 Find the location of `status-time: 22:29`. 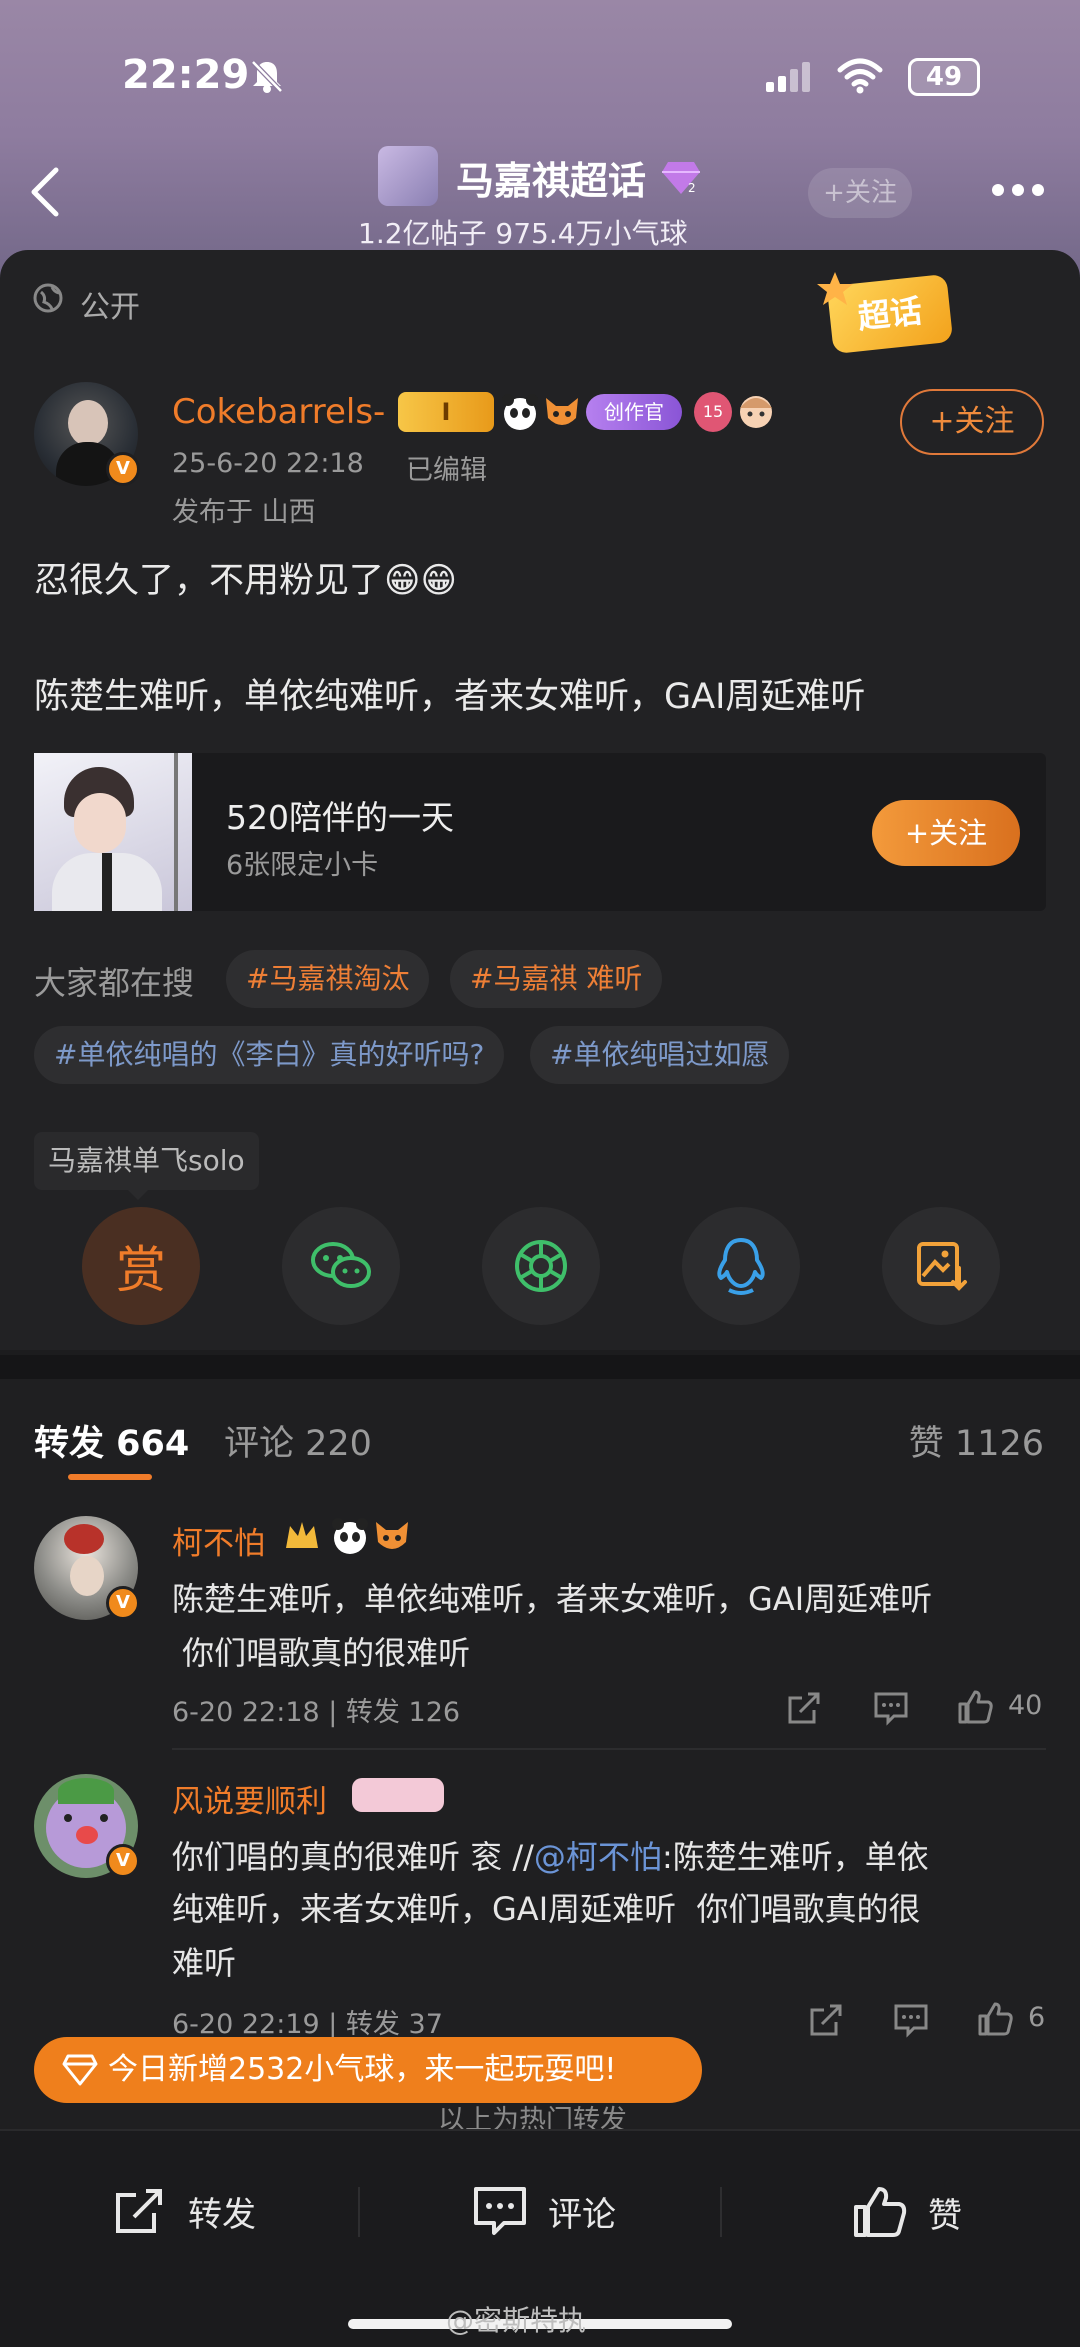

status-time: 22:29 is located at coordinates (186, 75).